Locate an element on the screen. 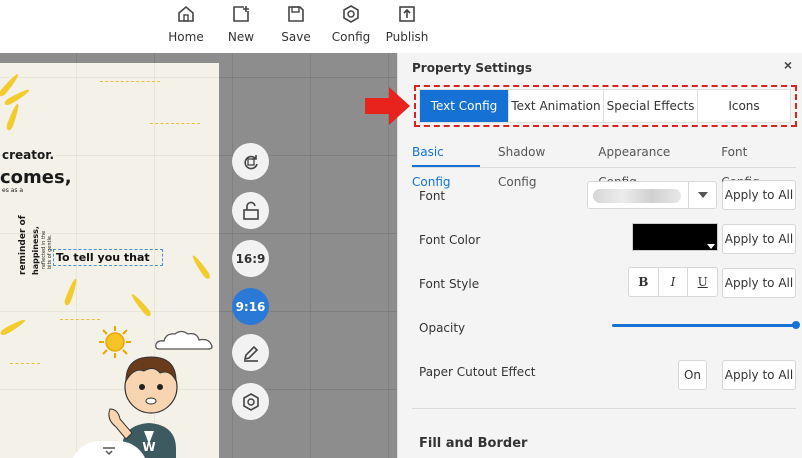 The image size is (802, 458). bold-button: B is located at coordinates (644, 282).